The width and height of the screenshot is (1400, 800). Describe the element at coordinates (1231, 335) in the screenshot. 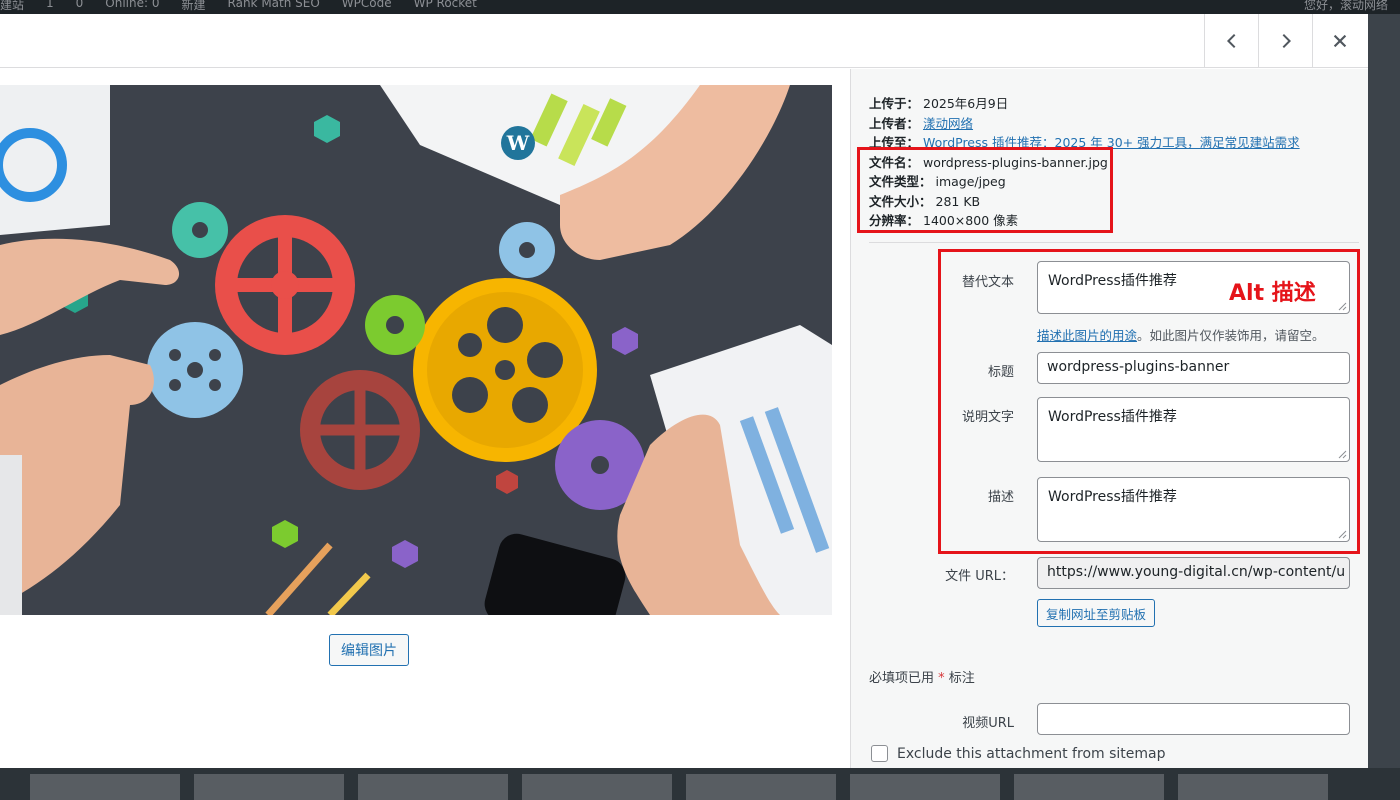

I see `alt-help-suffix: 。如此图片仅作装饰用，请留空。` at that location.